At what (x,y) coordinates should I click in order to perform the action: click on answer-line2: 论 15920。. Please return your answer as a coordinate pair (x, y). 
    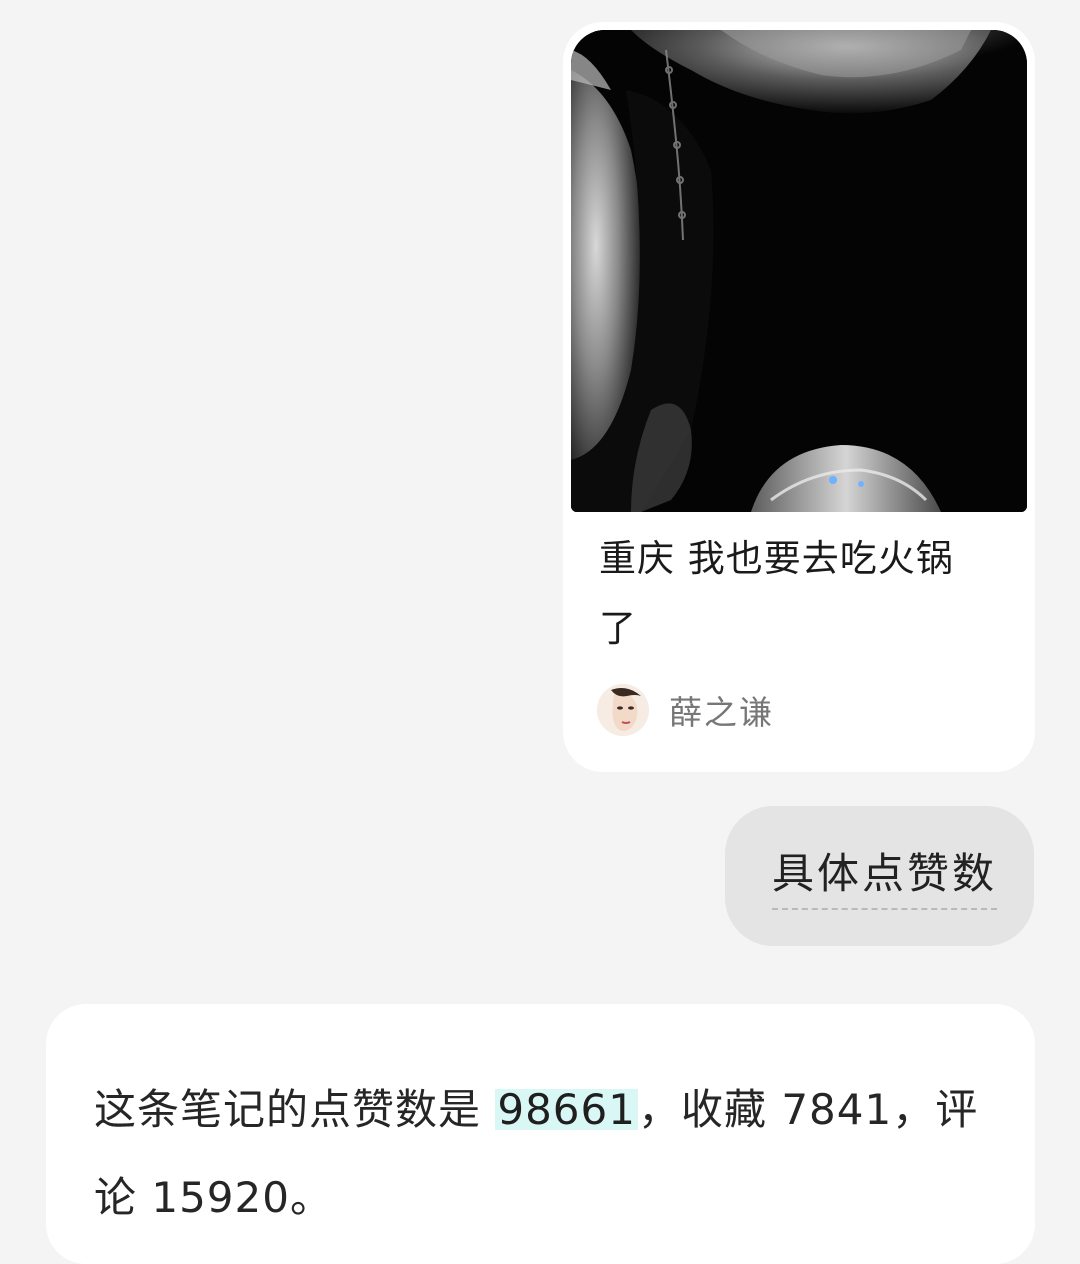
    Looking at the image, I should click on (213, 1197).